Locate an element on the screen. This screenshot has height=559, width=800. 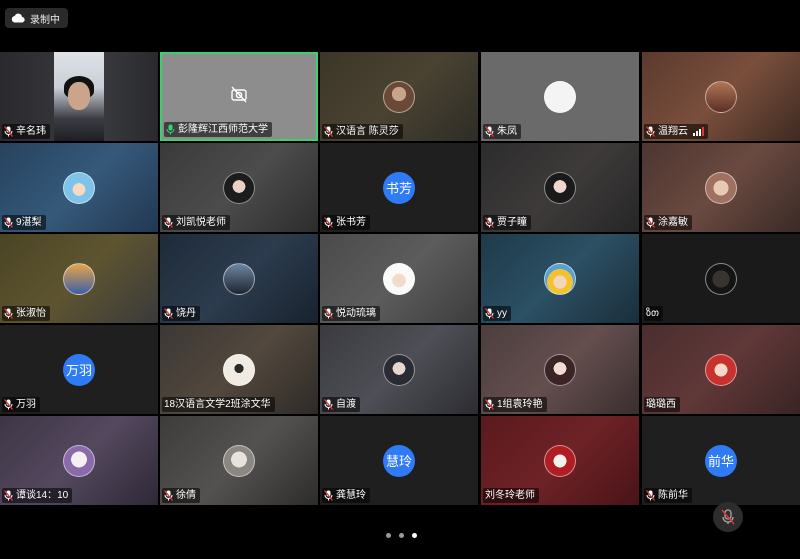
participant-label: 自渡 is located at coordinates (341, 404).